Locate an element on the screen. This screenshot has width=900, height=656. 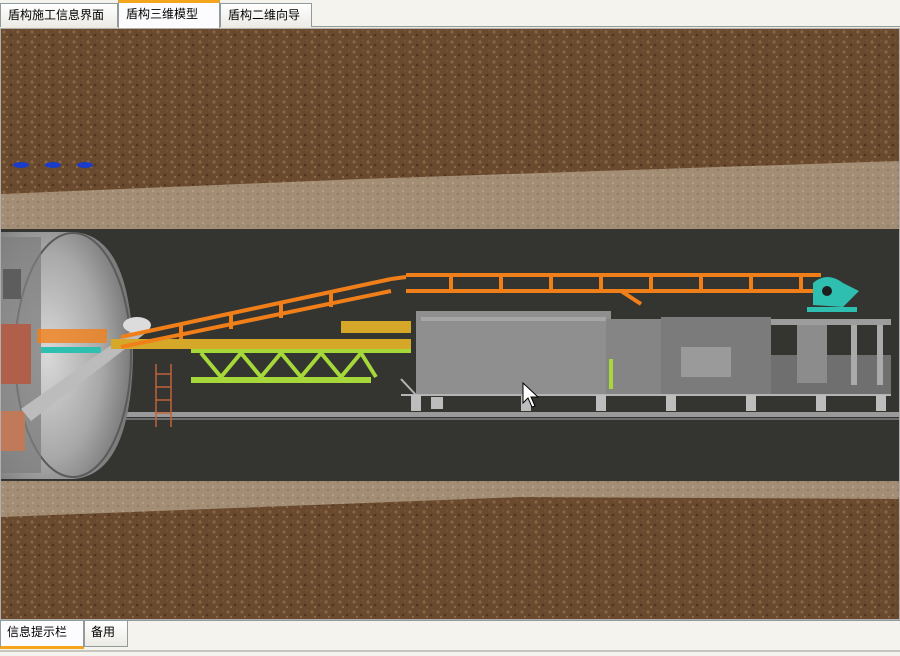
top-tab-bar: 盾构施工信息界面 盾构三维模型 盾构二维向导 is located at coordinates (450, 14).